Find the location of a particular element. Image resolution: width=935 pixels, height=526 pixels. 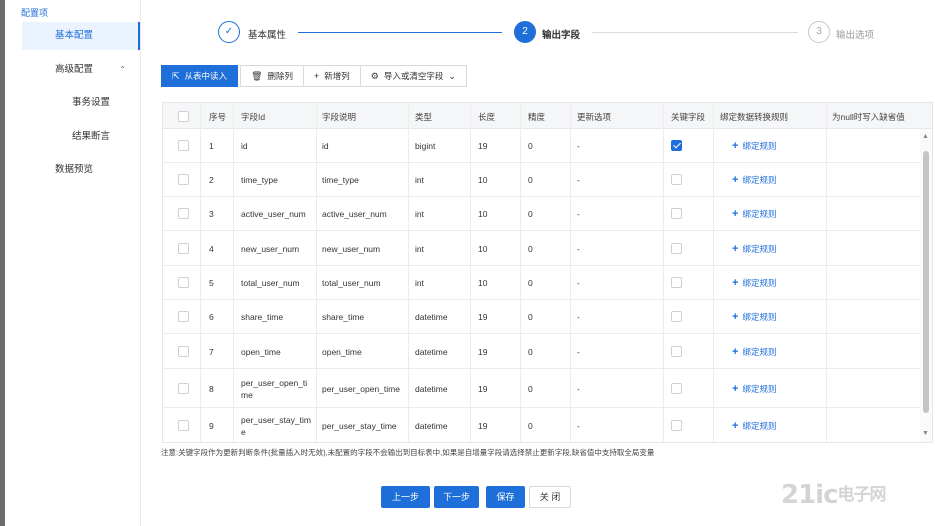

cell-length: 10 is located at coordinates (483, 180).